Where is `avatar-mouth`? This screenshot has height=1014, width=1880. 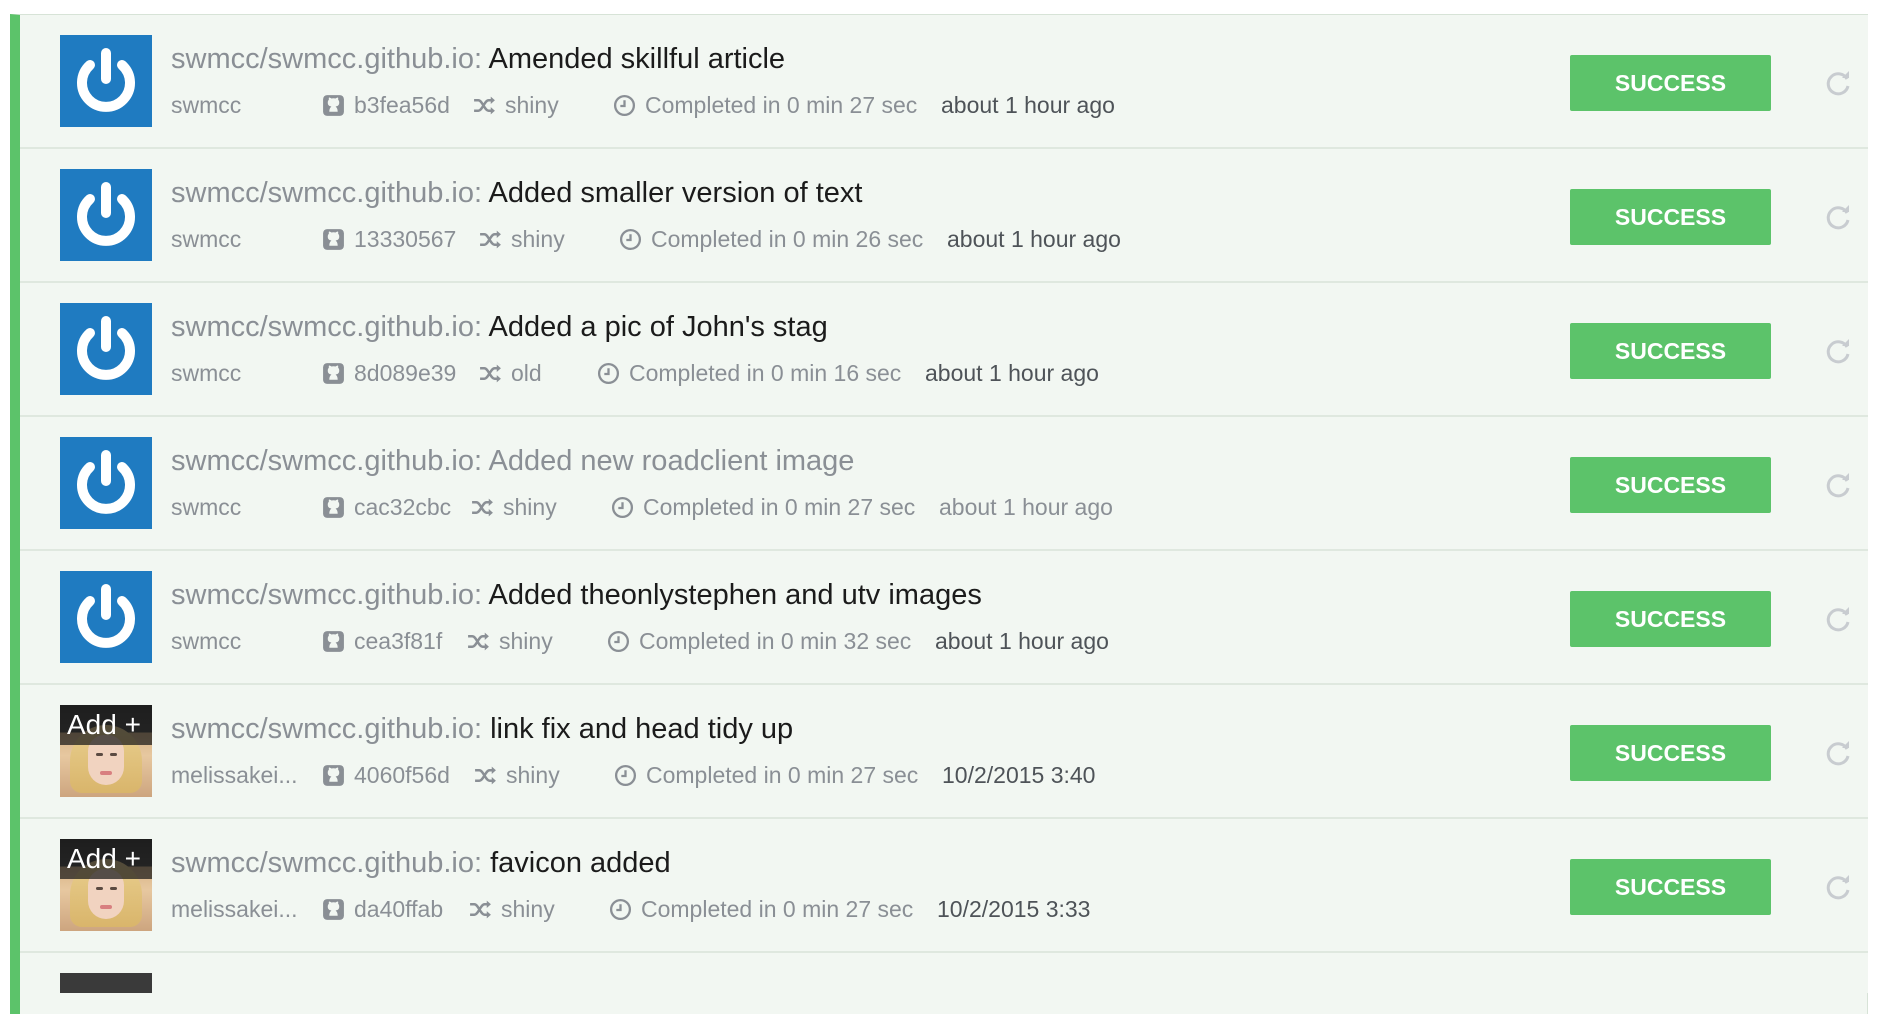 avatar-mouth is located at coordinates (106, 907).